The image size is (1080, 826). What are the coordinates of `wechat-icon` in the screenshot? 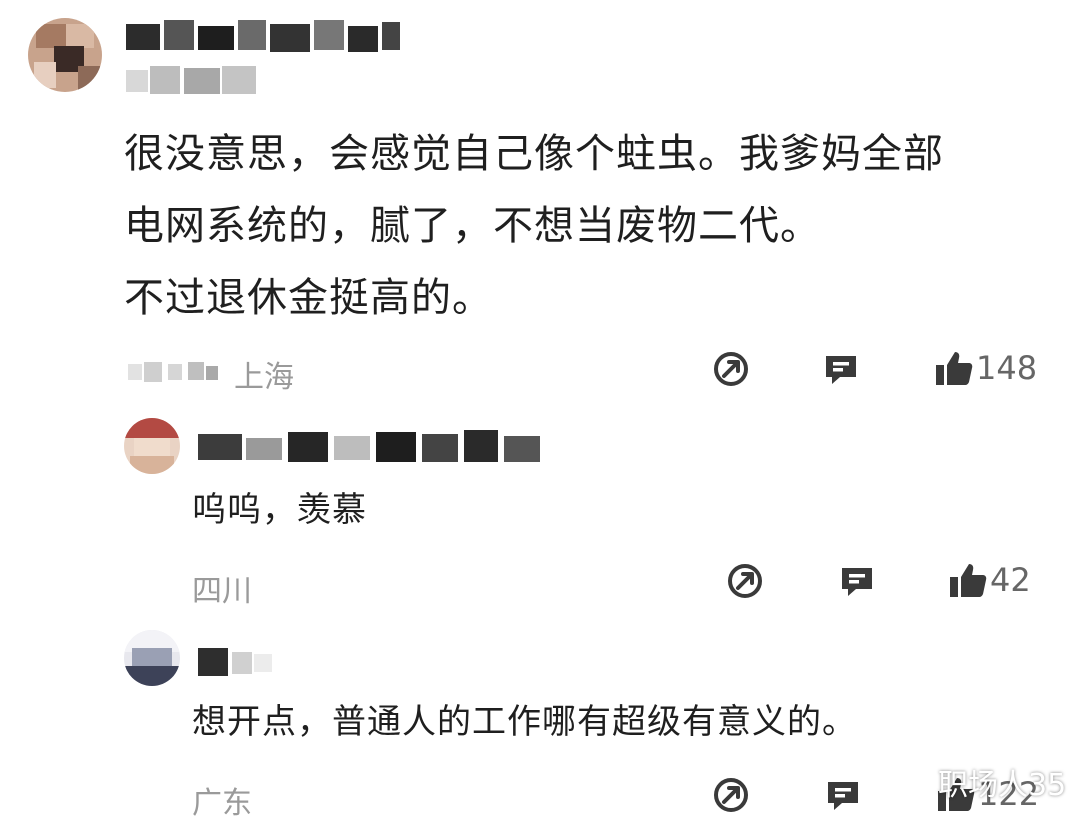 It's located at (916, 782).